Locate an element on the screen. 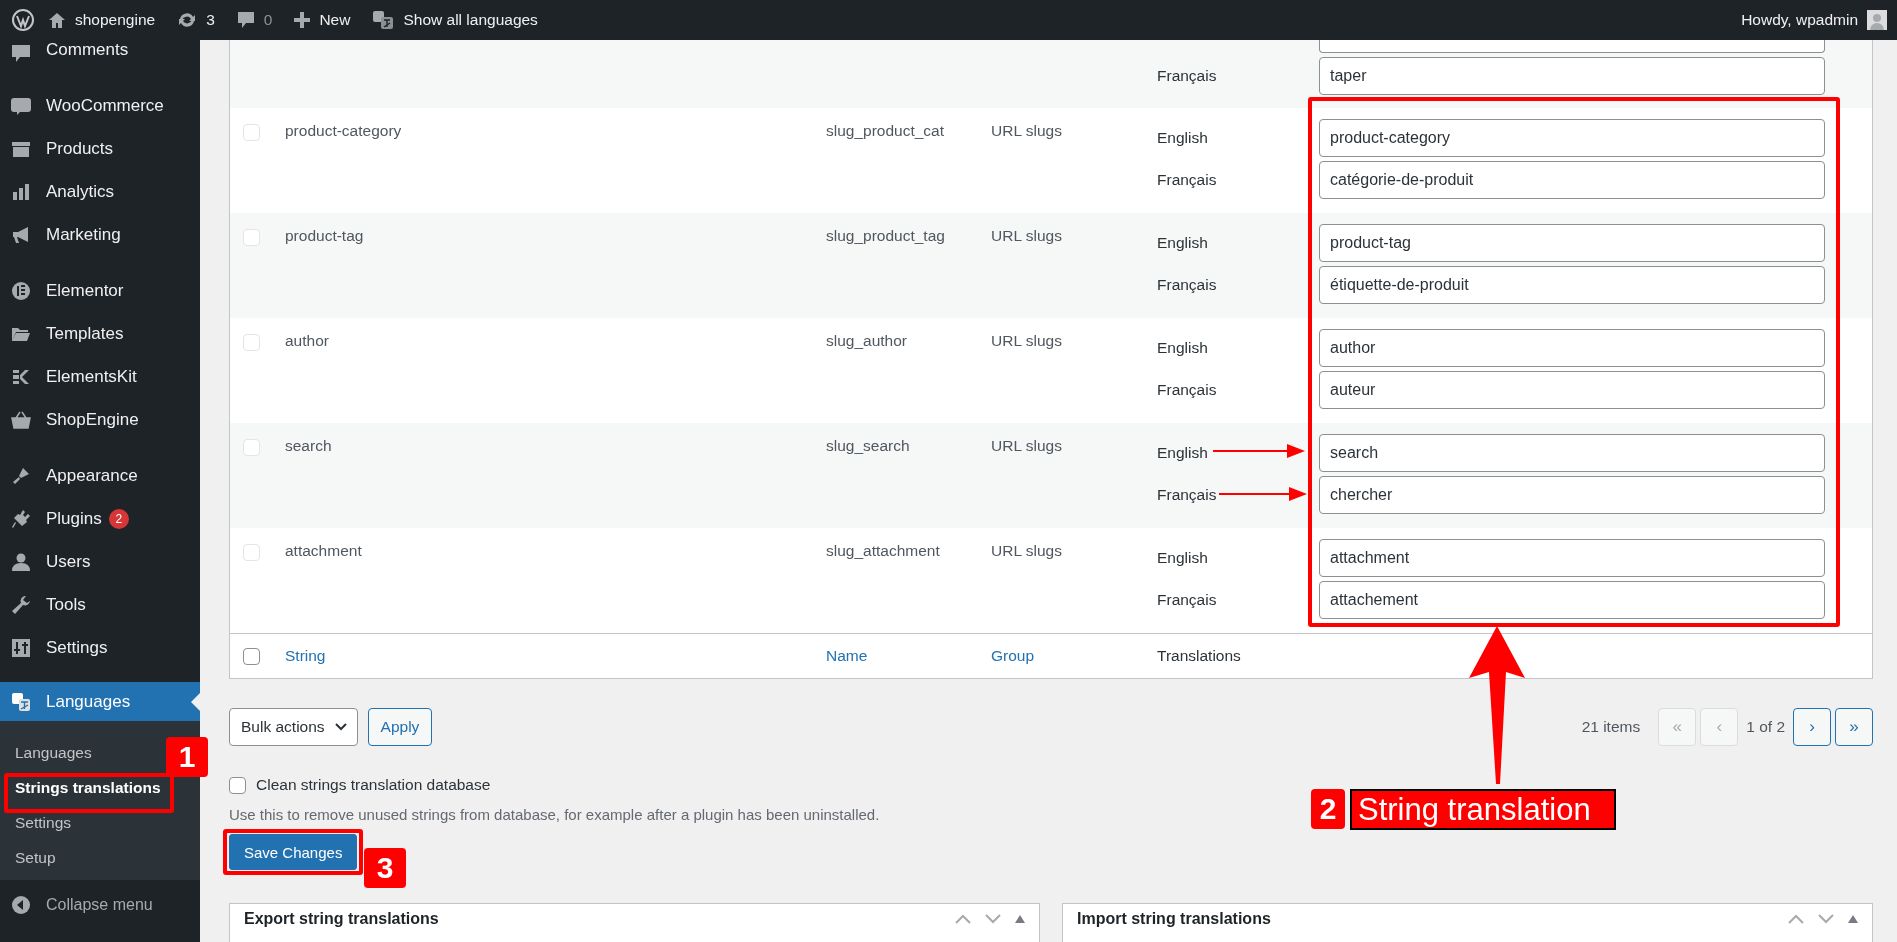 The width and height of the screenshot is (1897, 942). menu-item: Elementor is located at coordinates (100, 290).